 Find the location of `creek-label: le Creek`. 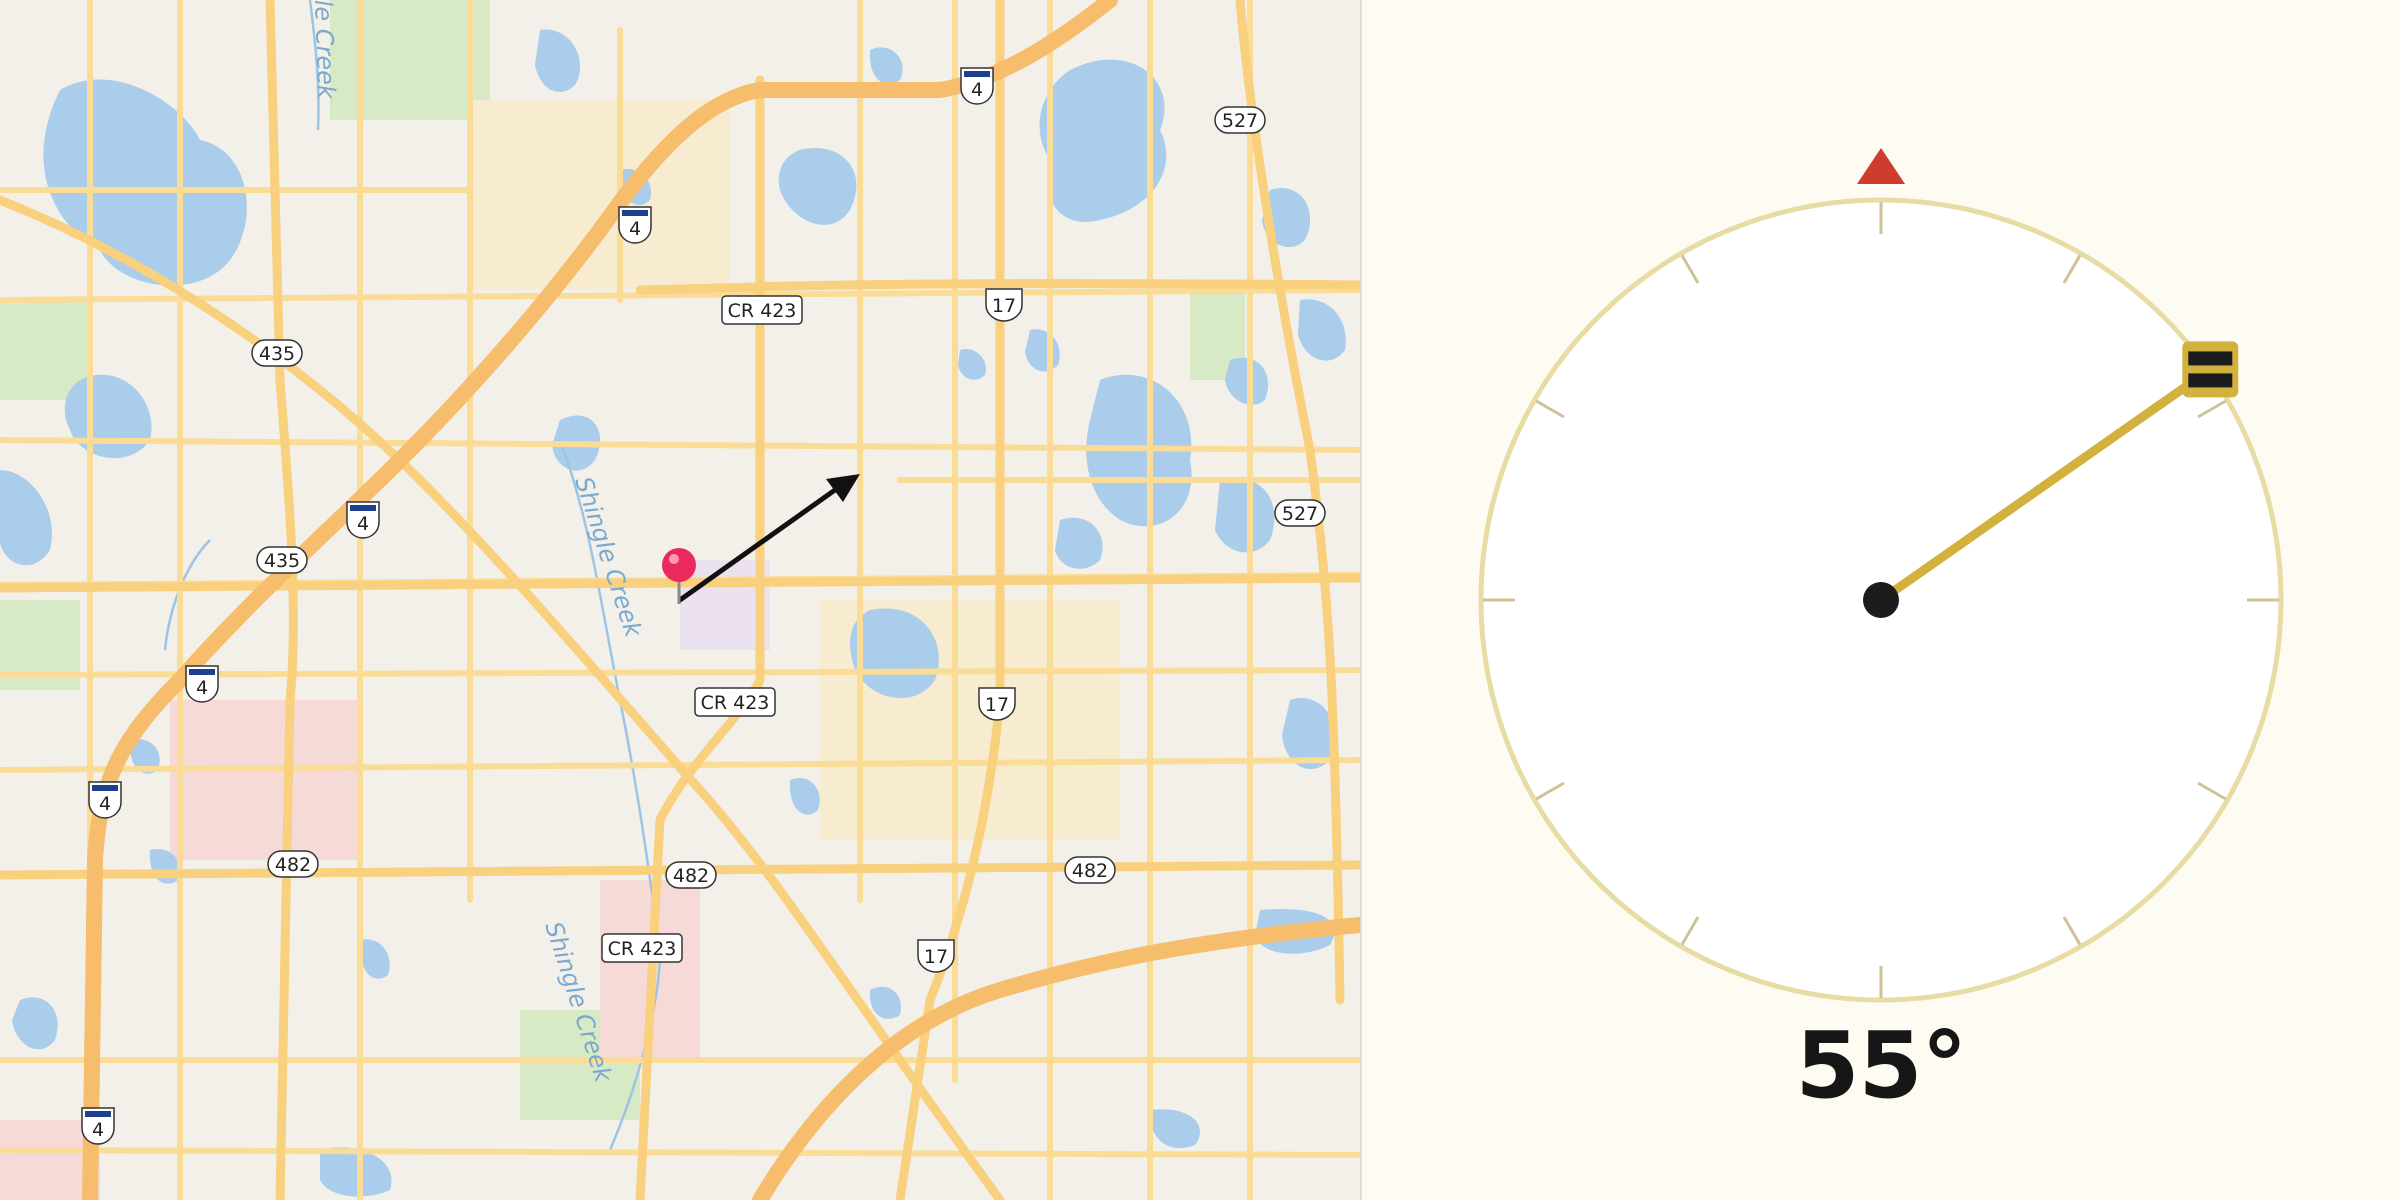

creek-label: le Creek is located at coordinates (324, 50).